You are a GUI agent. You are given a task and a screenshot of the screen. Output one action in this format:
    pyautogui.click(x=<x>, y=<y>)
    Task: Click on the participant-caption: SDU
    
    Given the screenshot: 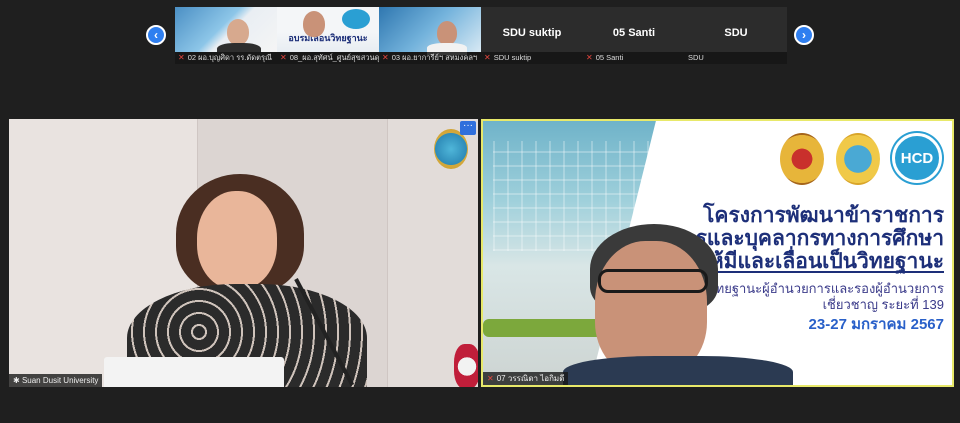 What is the action you would take?
    pyautogui.click(x=736, y=58)
    